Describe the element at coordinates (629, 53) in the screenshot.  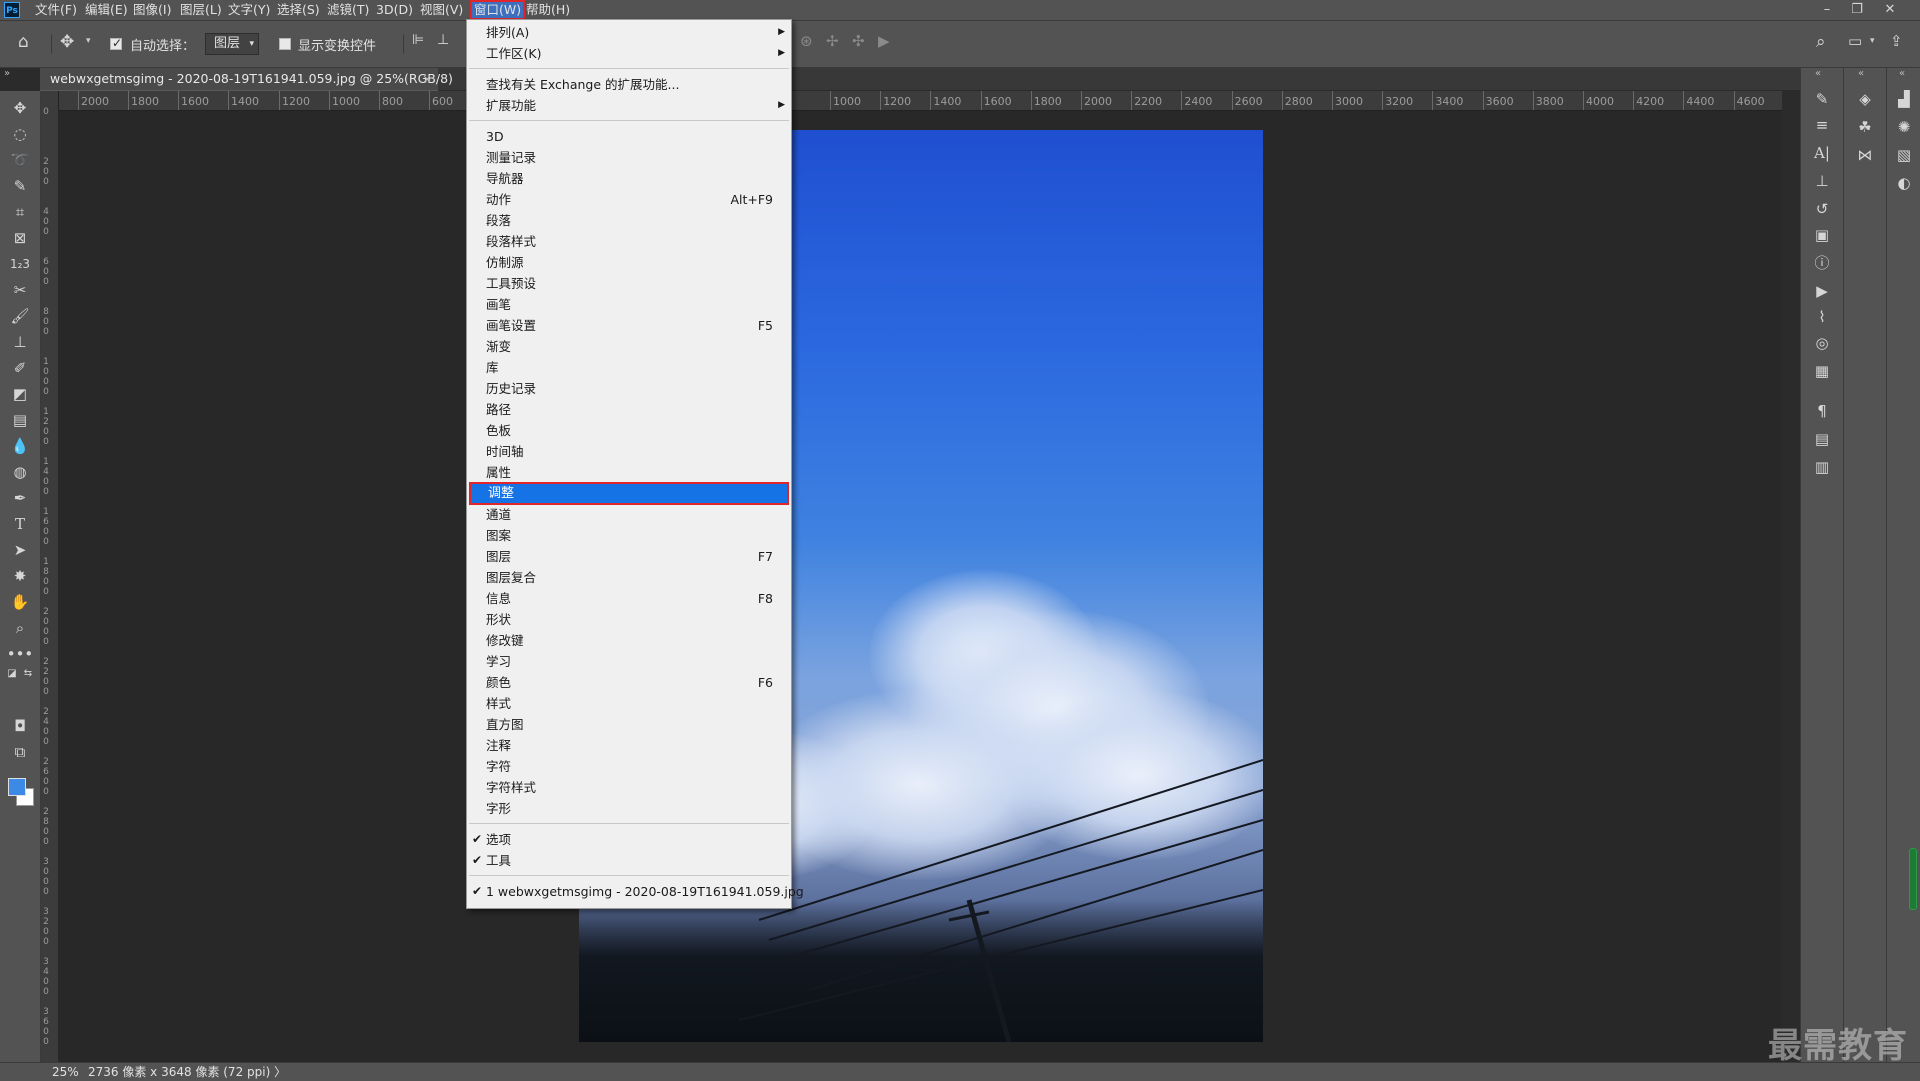
I see `menu-item-1: 工作区(K) ▶` at that location.